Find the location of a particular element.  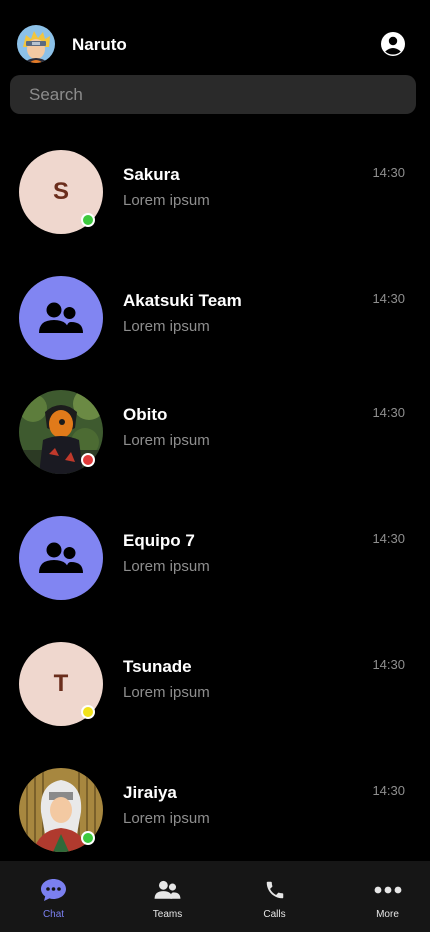

tab-label: Teams is located at coordinates (167, 914).